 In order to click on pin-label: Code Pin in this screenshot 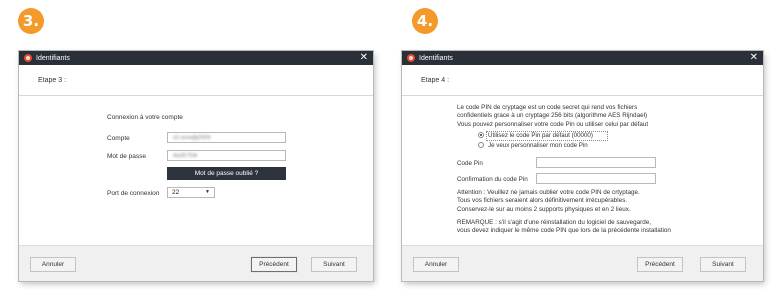, I will do `click(470, 163)`.